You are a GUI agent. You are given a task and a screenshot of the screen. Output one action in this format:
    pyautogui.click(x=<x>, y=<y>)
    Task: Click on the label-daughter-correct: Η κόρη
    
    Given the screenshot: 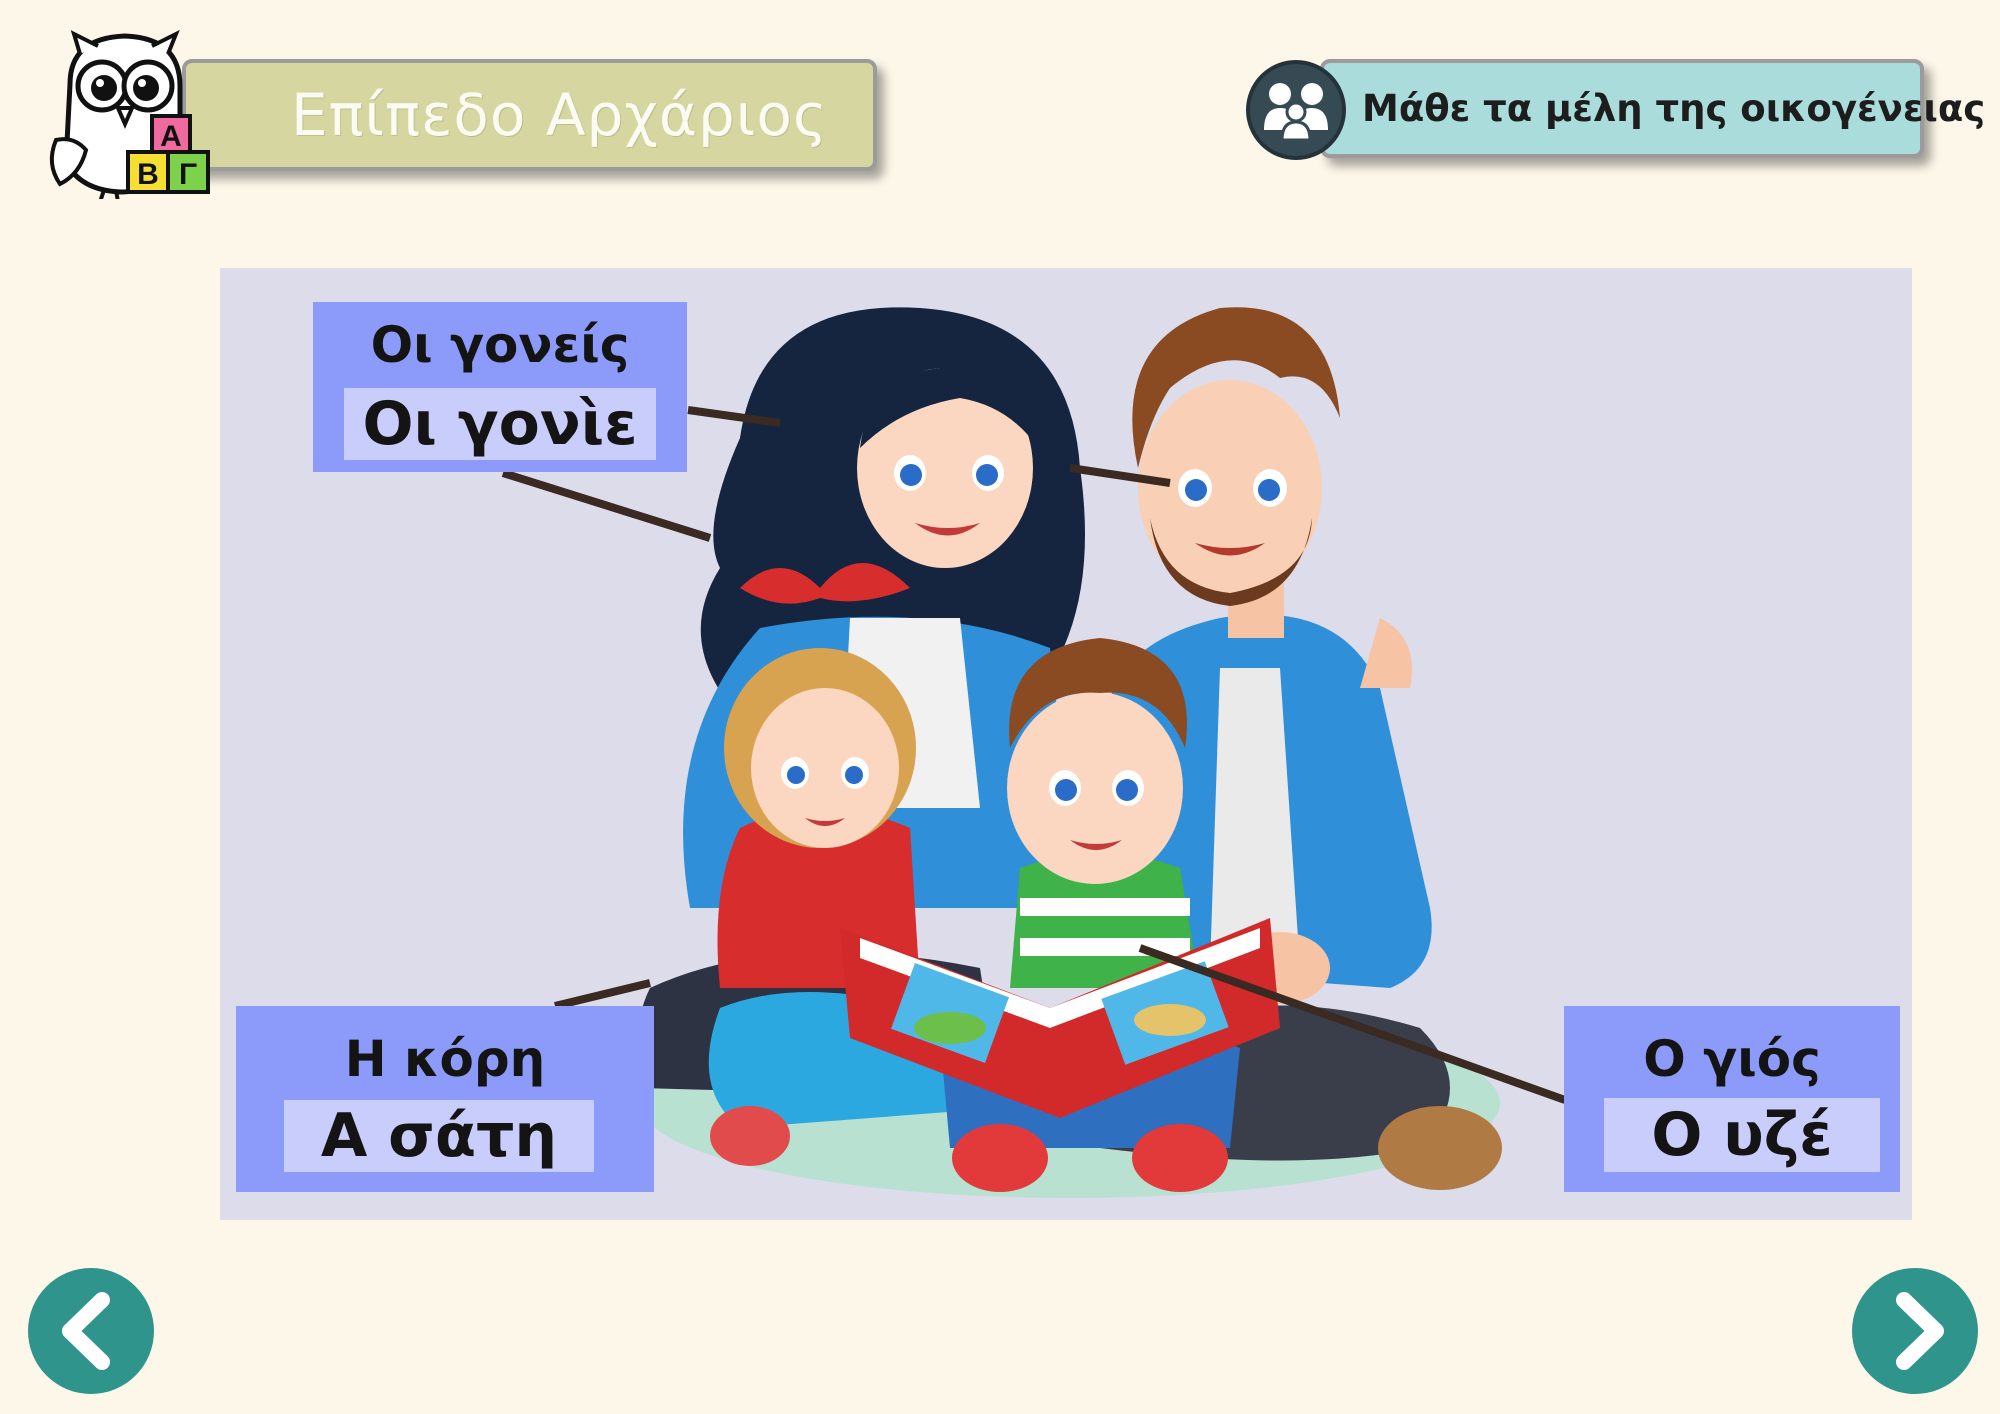 What is the action you would take?
    pyautogui.click(x=445, y=1059)
    